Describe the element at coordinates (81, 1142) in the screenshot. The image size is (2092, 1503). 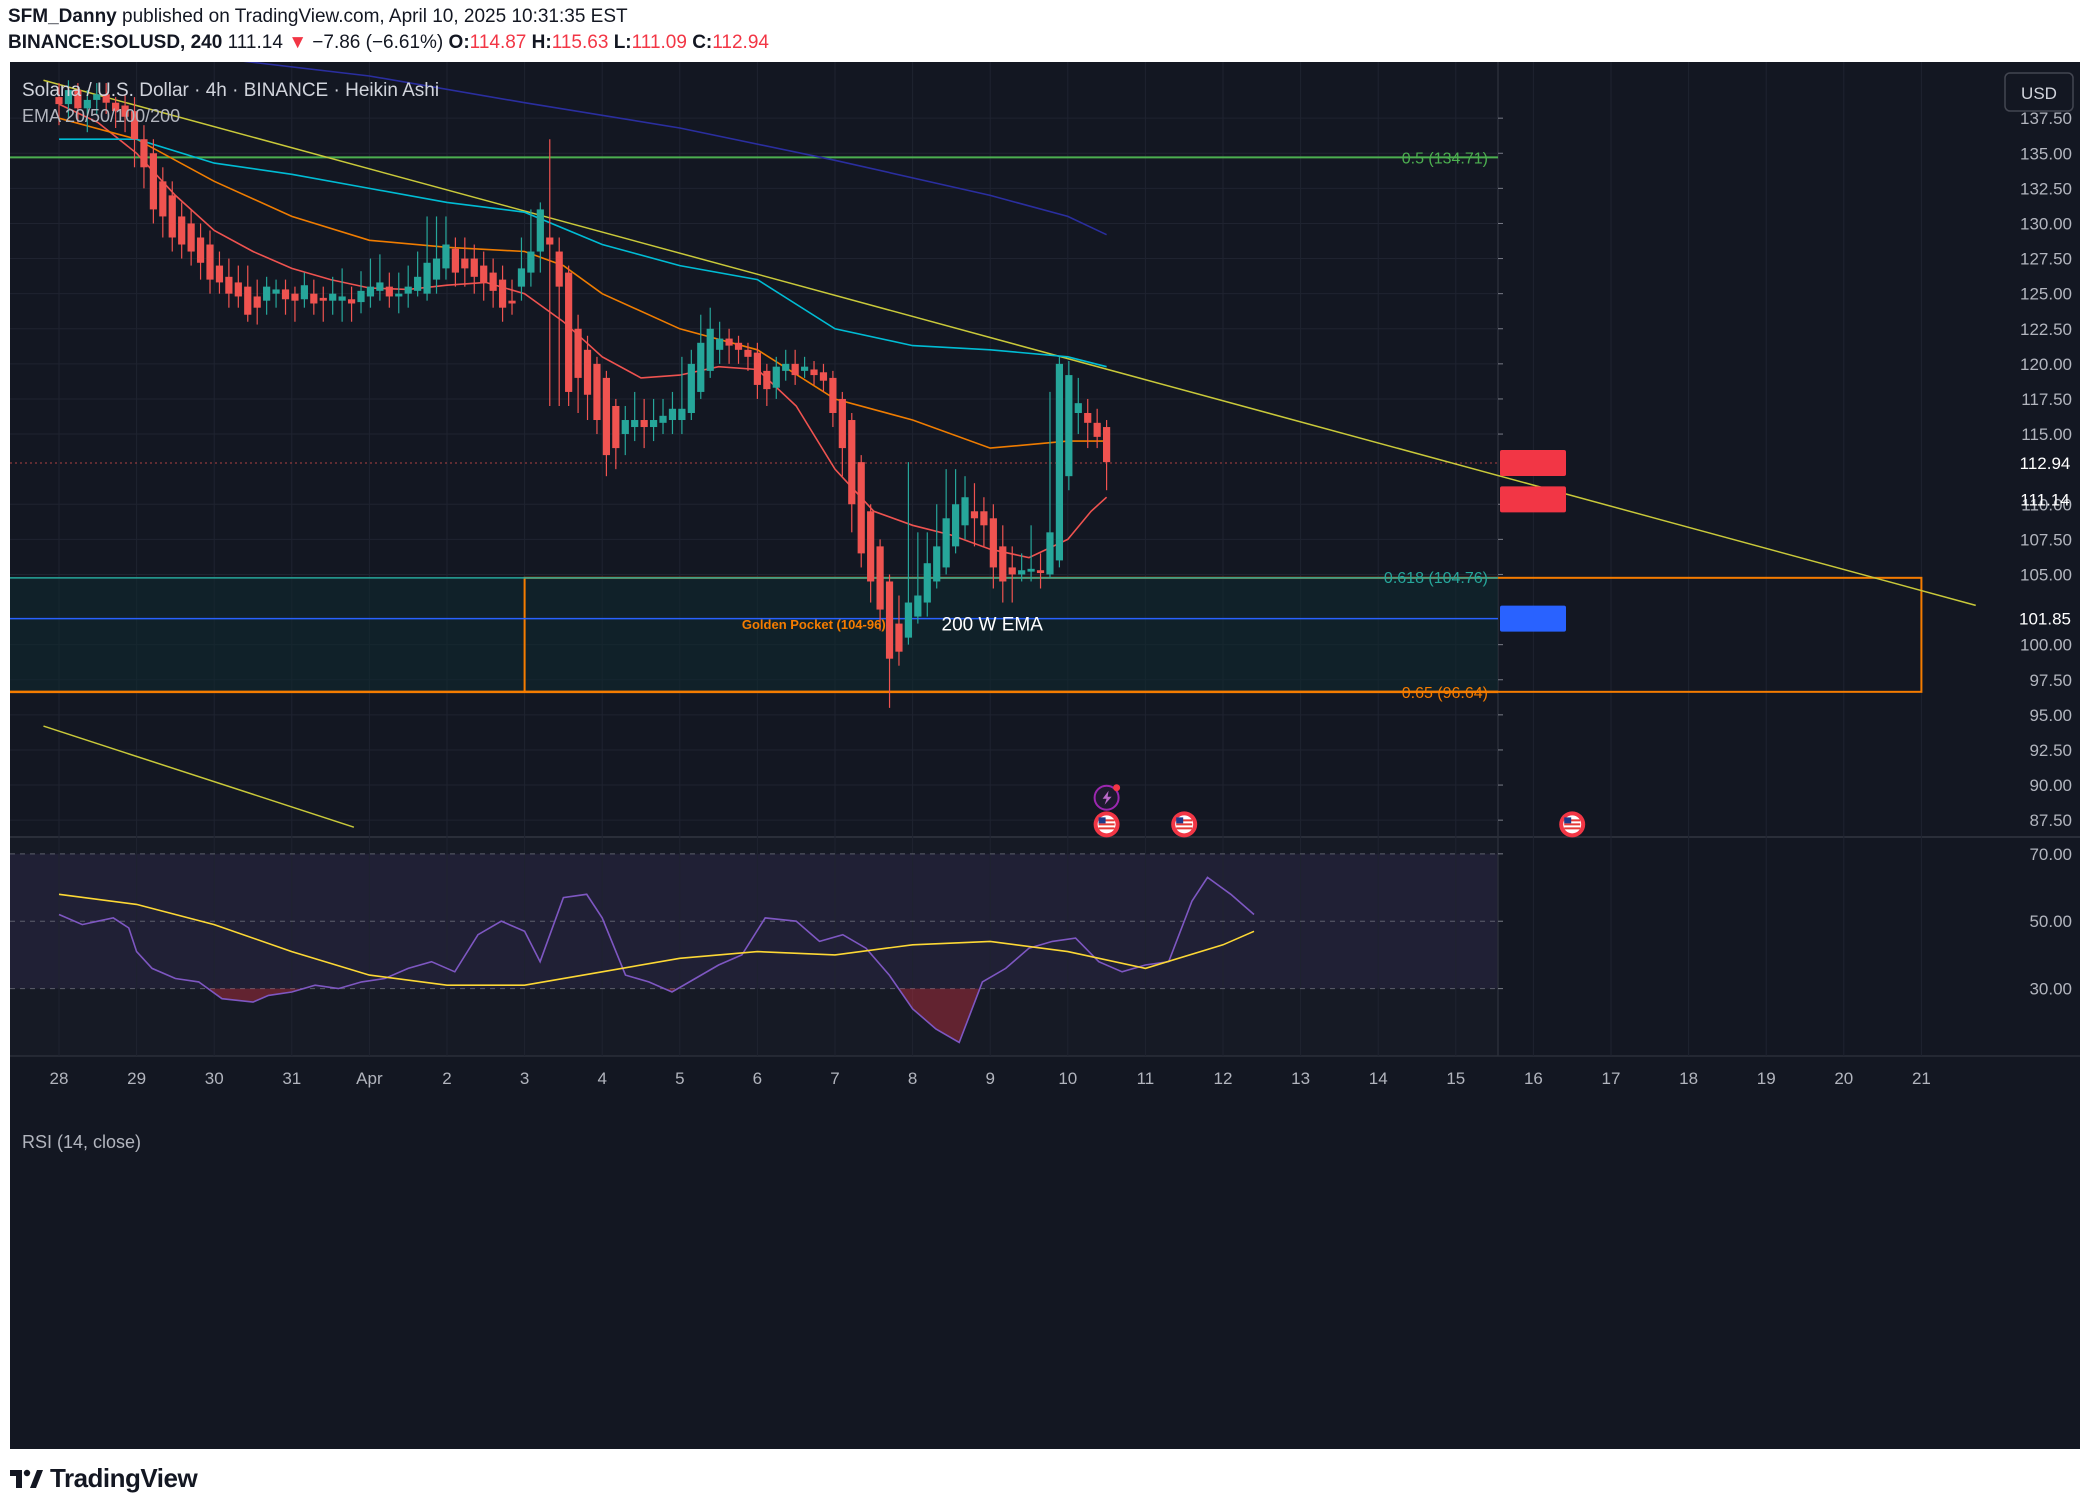
I see `rsi-legend: RSI (14, close)` at that location.